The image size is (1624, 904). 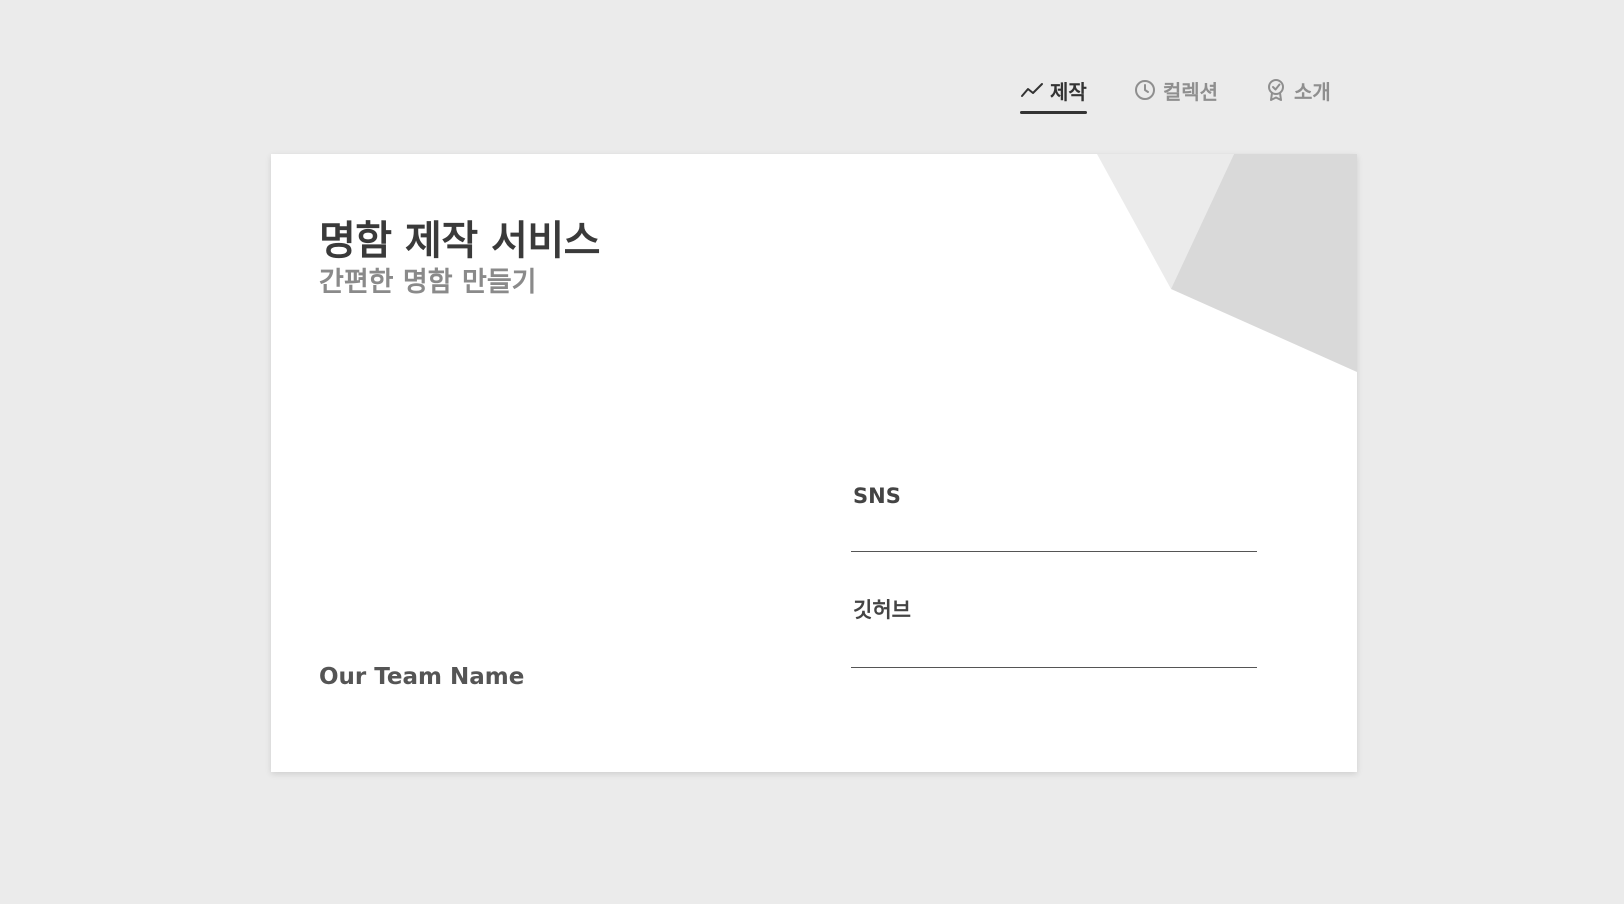 What do you see at coordinates (459, 241) in the screenshot?
I see `card-title: 명함 제작 서비스` at bounding box center [459, 241].